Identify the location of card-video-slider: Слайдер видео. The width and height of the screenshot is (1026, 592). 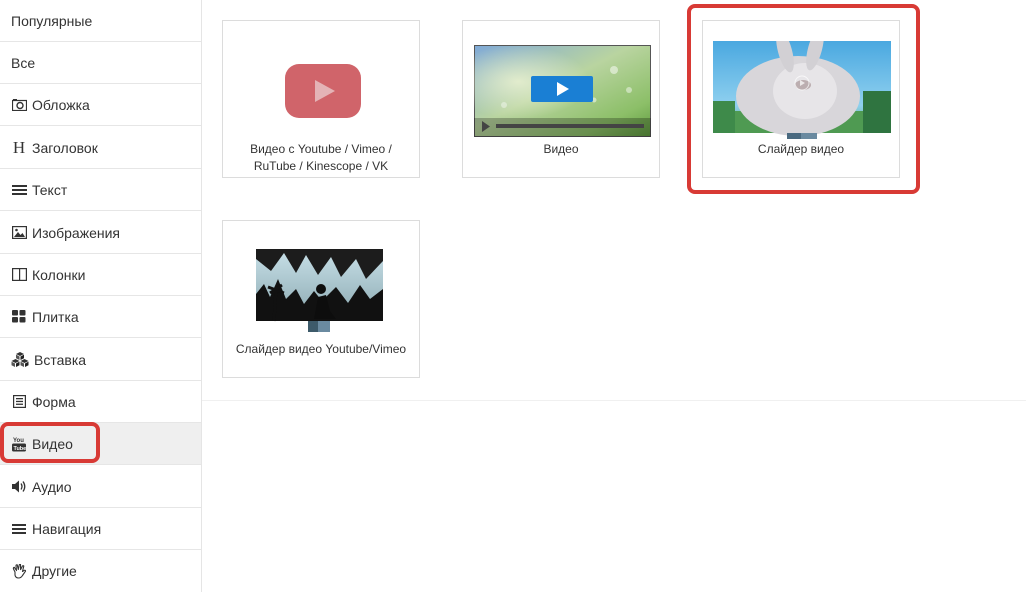
(801, 99).